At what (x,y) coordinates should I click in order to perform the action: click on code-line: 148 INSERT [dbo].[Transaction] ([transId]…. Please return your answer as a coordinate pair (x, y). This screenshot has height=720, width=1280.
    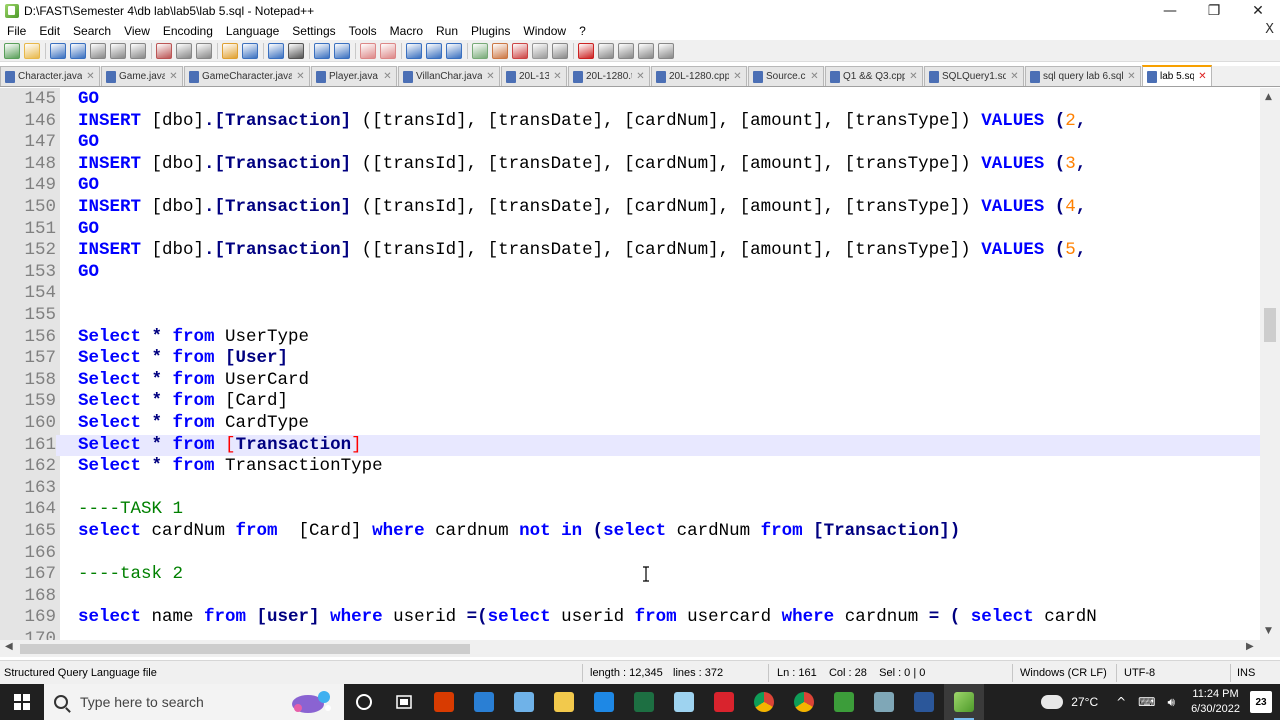
    Looking at the image, I should click on (630, 165).